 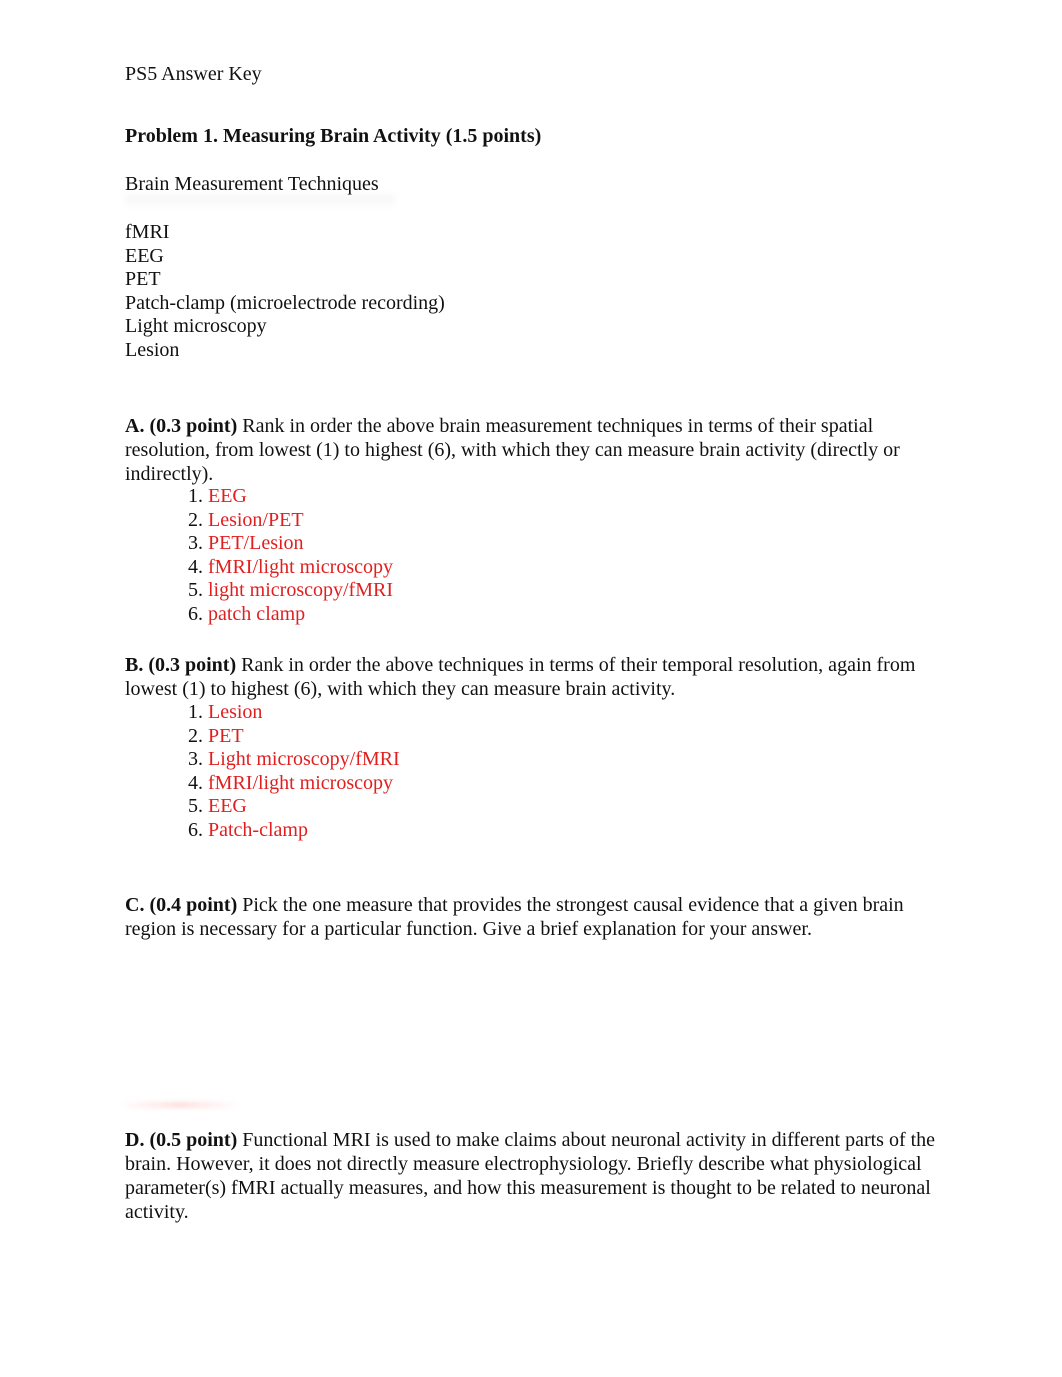 What do you see at coordinates (181, 905) in the screenshot?
I see `question-c-label: C. (0.4 point)` at bounding box center [181, 905].